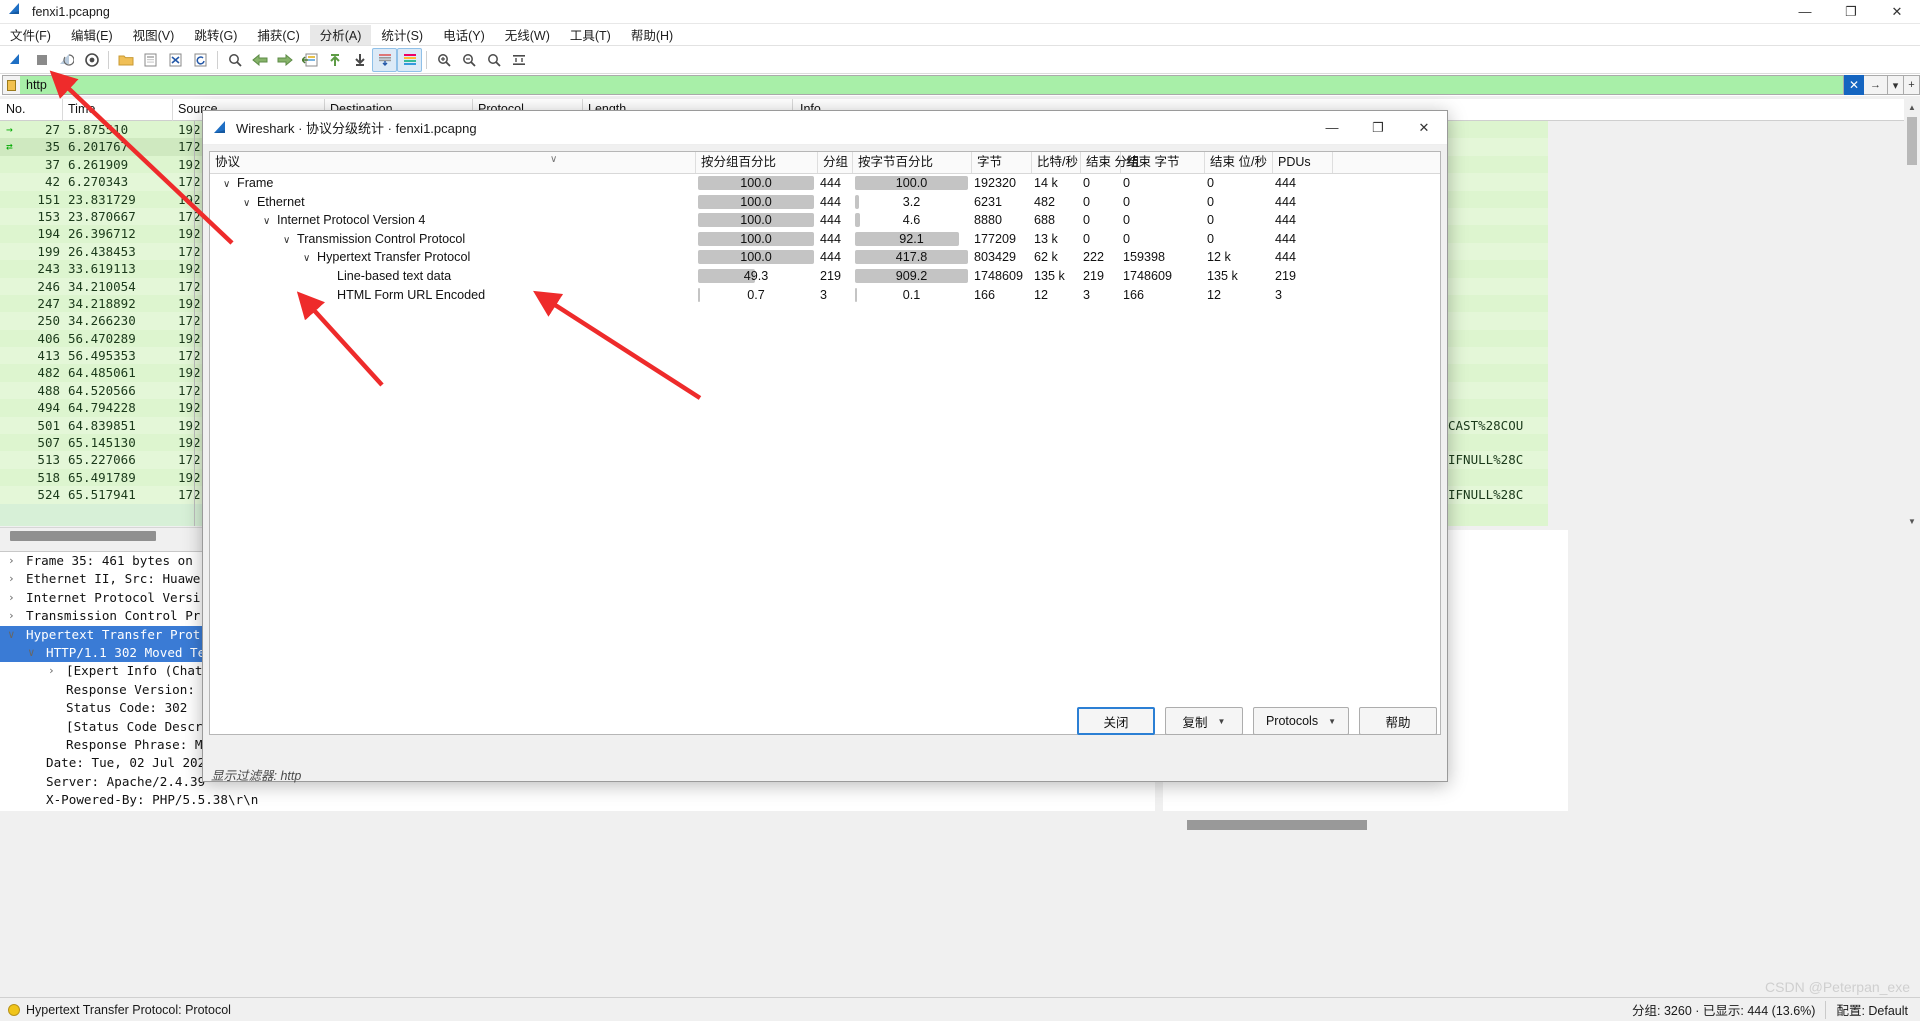  I want to click on close-file-icon, so click(175, 60).